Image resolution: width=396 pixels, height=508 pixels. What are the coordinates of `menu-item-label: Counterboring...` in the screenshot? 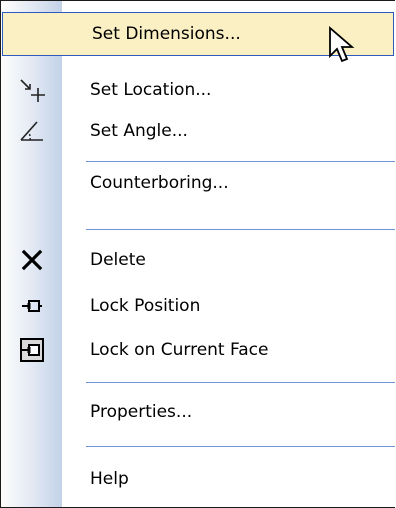 It's located at (159, 183).